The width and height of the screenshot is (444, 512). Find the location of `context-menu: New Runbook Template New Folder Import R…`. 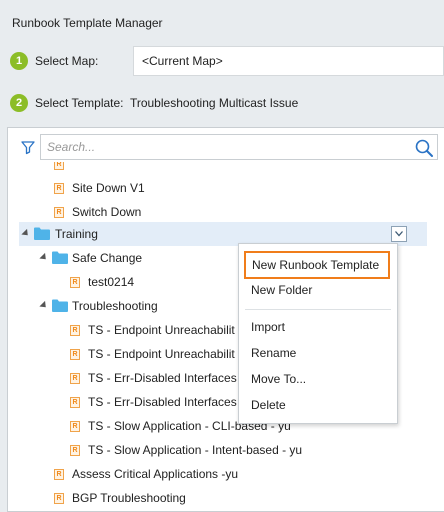

context-menu: New Runbook Template New Folder Import R… is located at coordinates (318, 333).